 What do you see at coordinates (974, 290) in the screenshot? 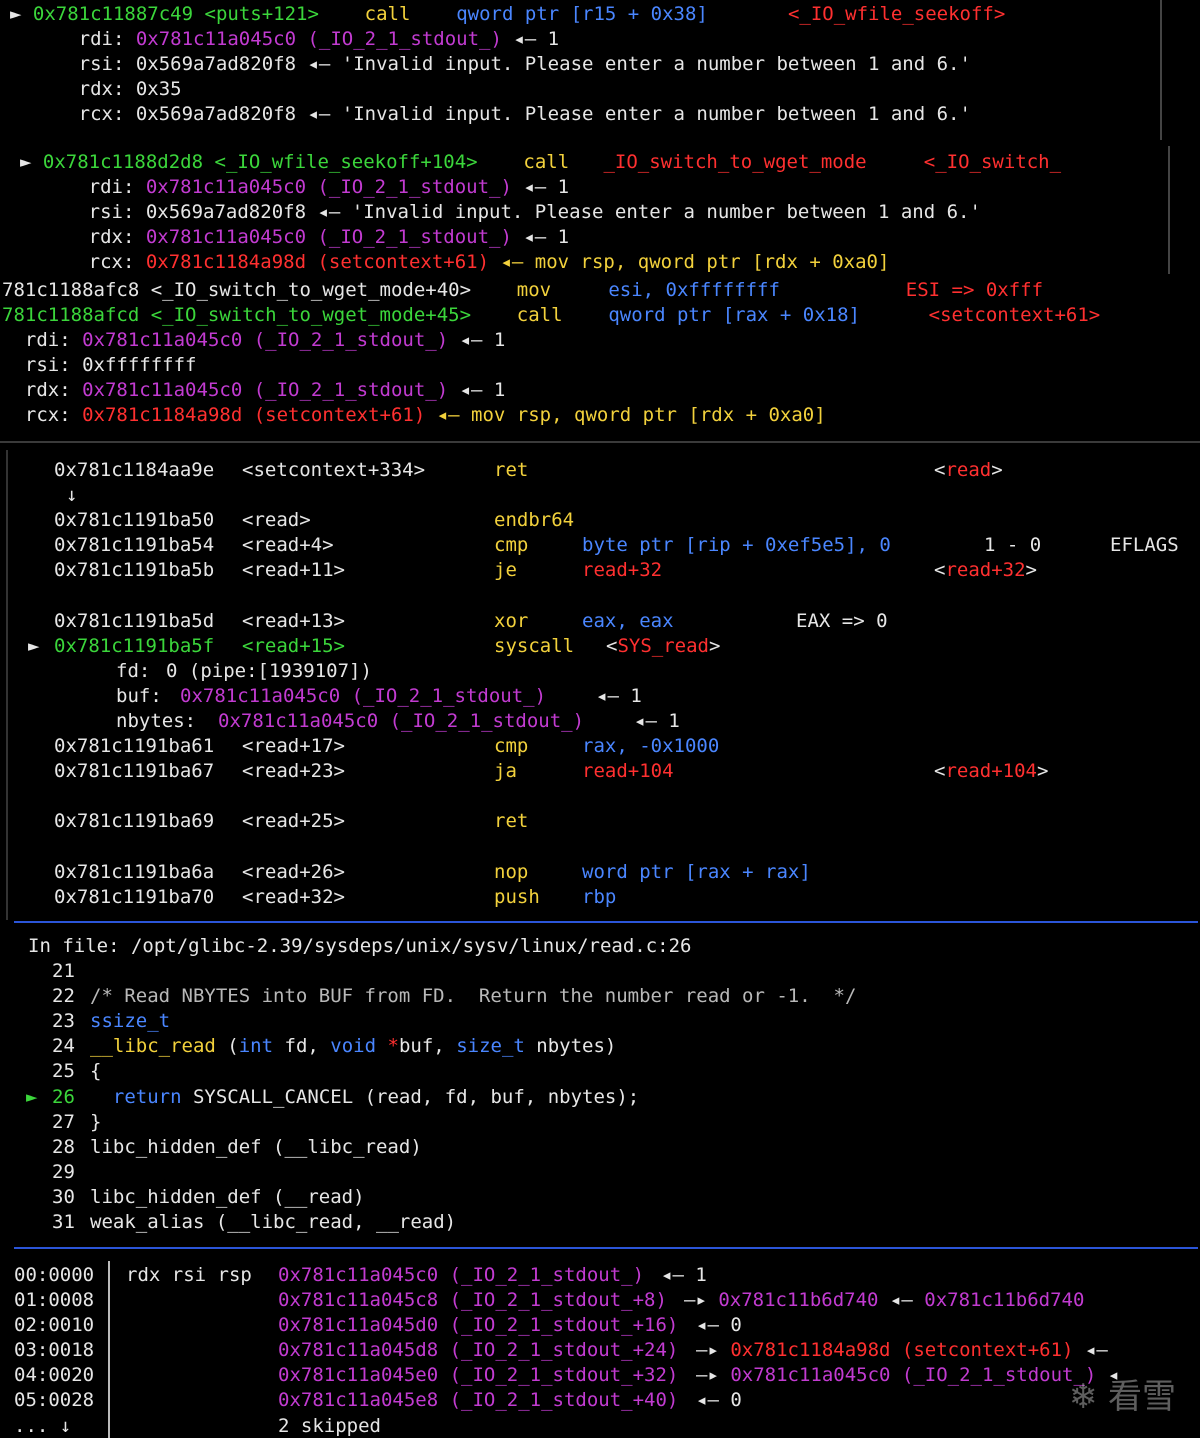
I see `reg-note: ESI => 0xfff` at bounding box center [974, 290].